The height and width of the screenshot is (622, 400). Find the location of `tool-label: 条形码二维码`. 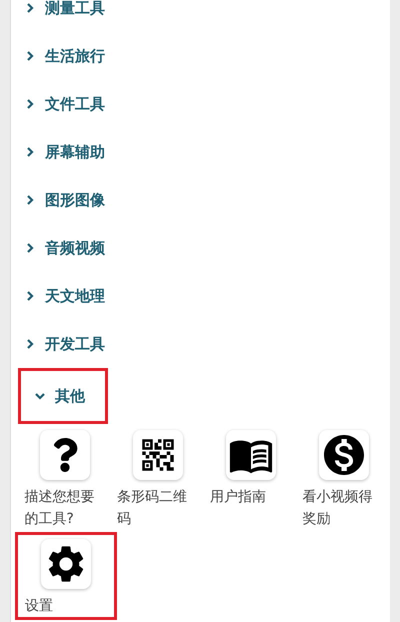

tool-label: 条形码二维码 is located at coordinates (152, 508).